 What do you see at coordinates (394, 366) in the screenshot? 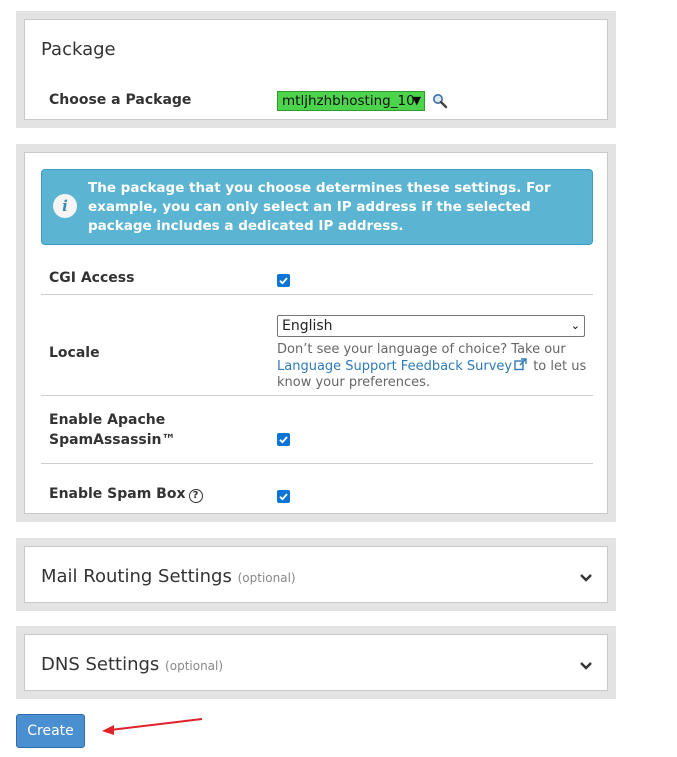
I see `language-survey-link: Language Support Feedback Survey` at bounding box center [394, 366].